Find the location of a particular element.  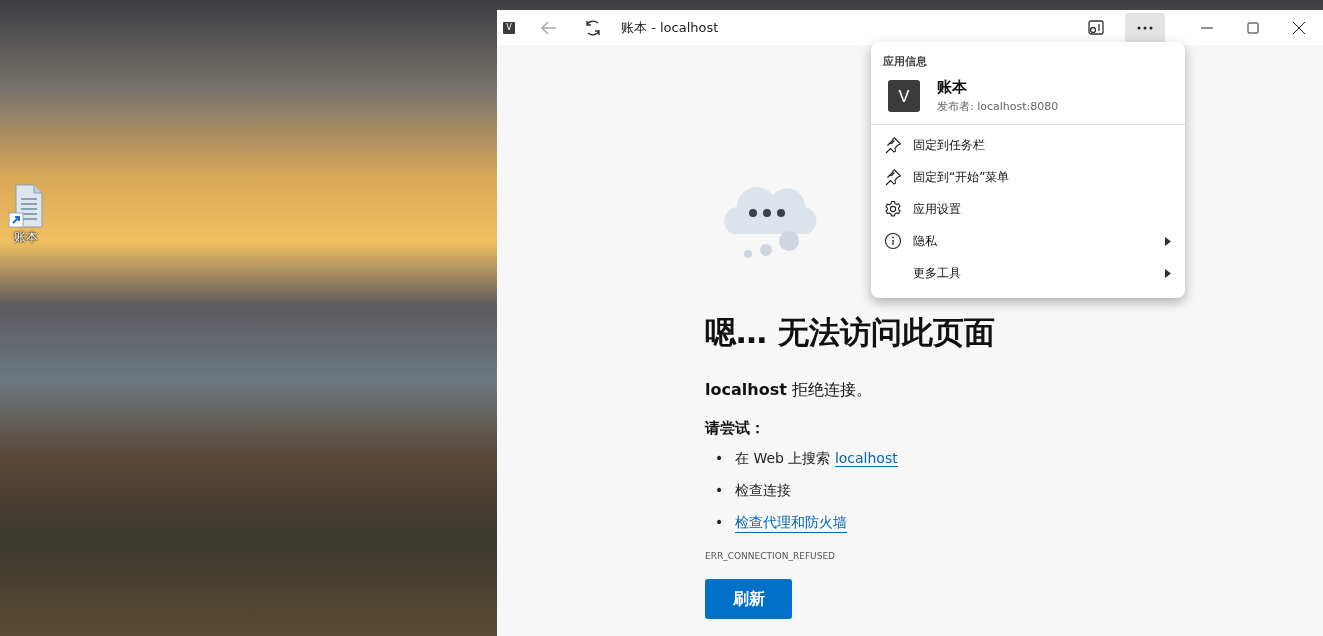

settings-icon is located at coordinates (893, 209).